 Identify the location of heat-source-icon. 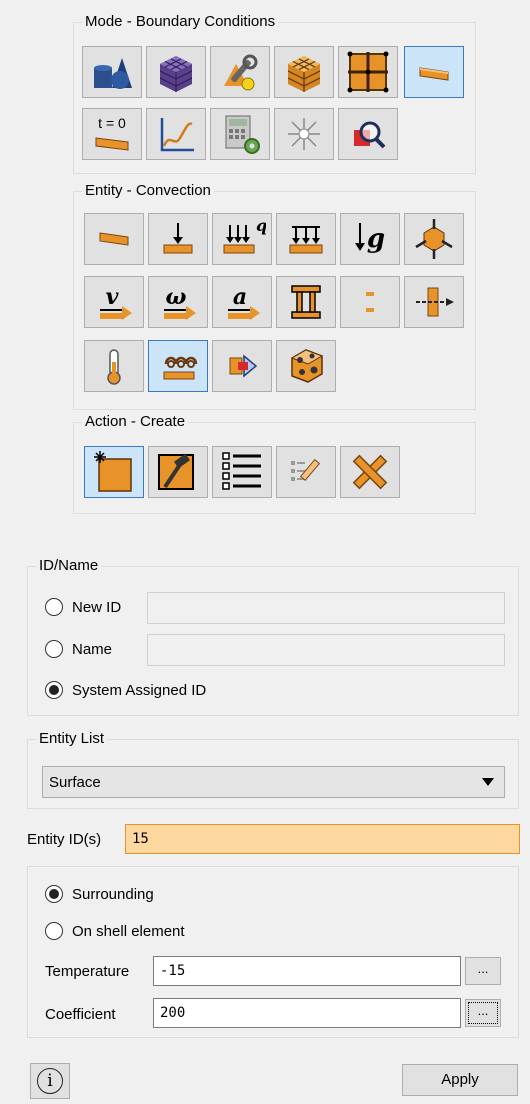
(307, 366).